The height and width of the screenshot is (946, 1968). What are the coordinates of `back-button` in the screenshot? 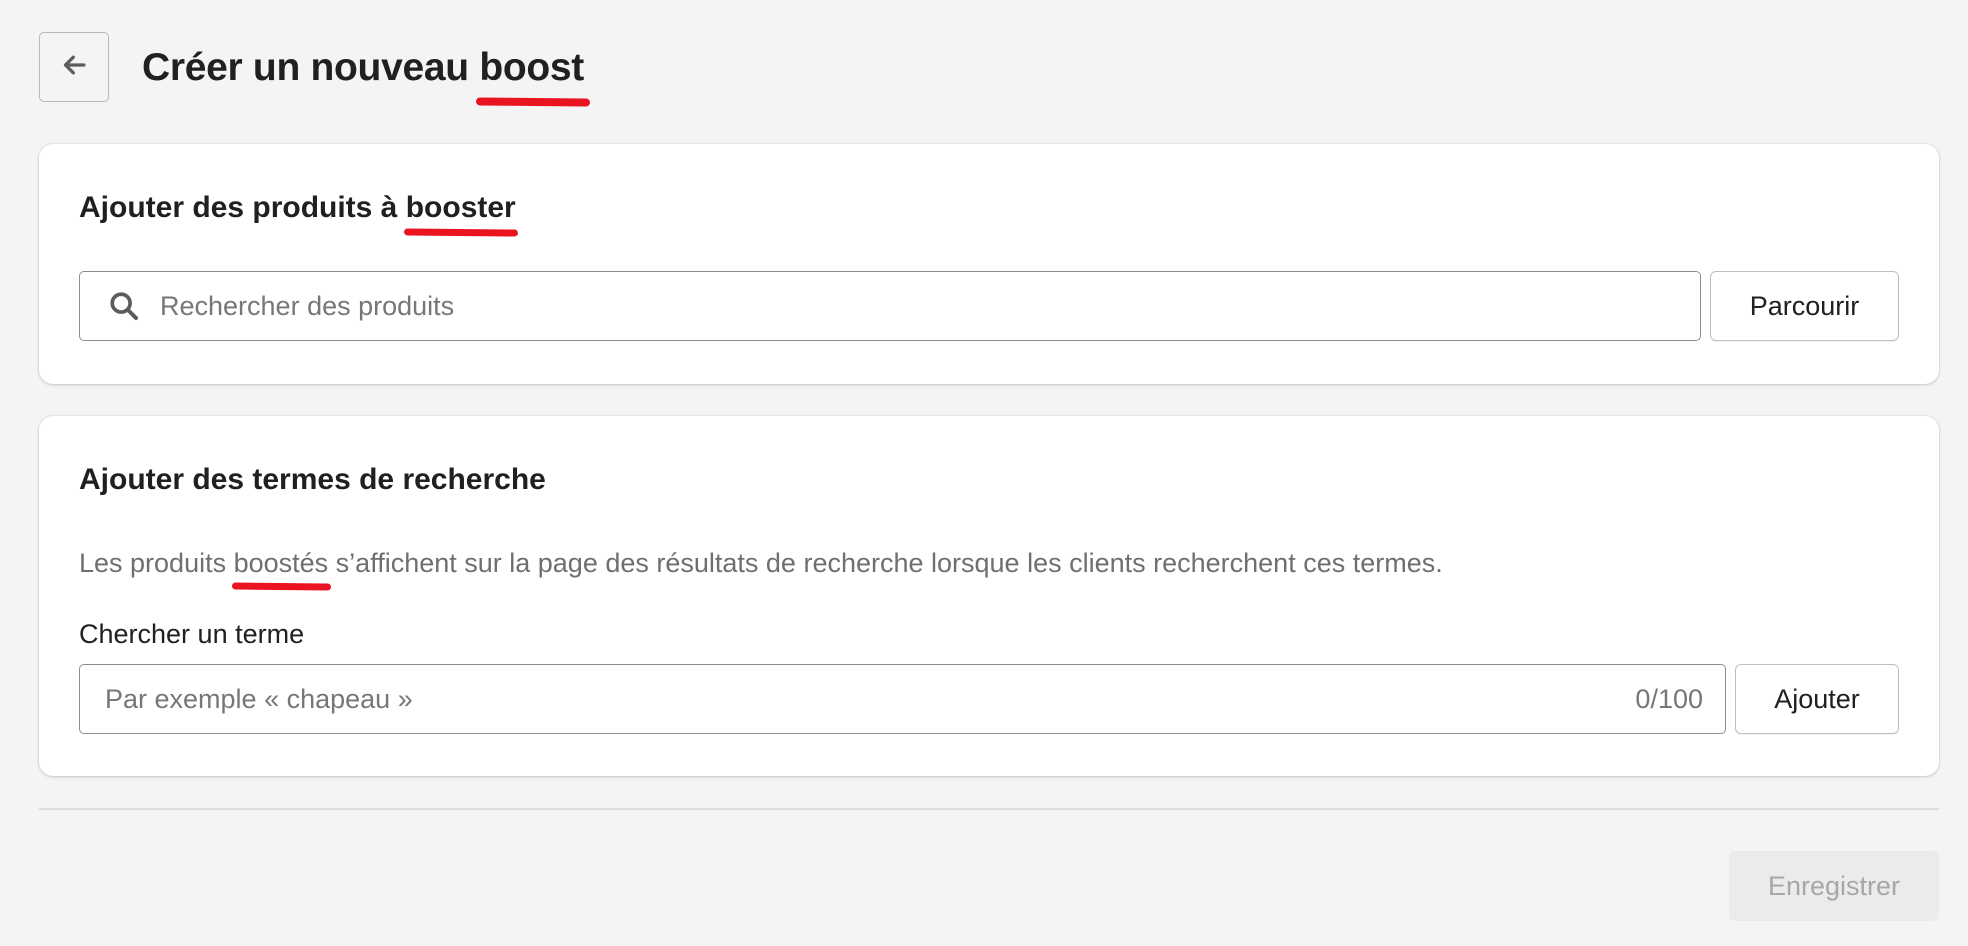 It's located at (74, 67).